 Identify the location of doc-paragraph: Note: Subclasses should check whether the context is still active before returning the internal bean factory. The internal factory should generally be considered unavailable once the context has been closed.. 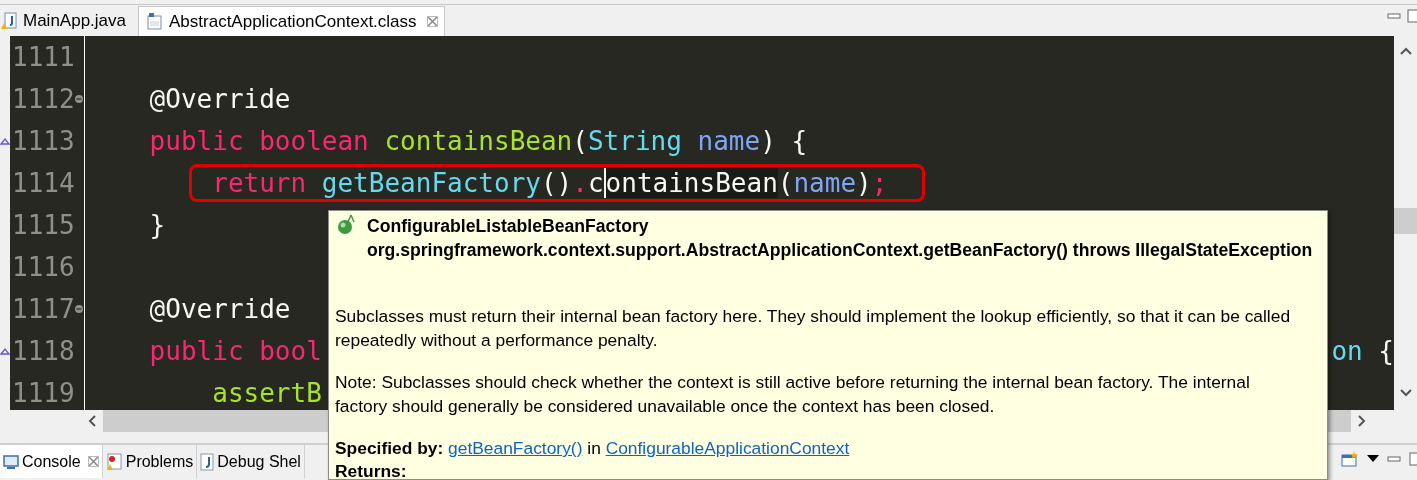
(793, 394).